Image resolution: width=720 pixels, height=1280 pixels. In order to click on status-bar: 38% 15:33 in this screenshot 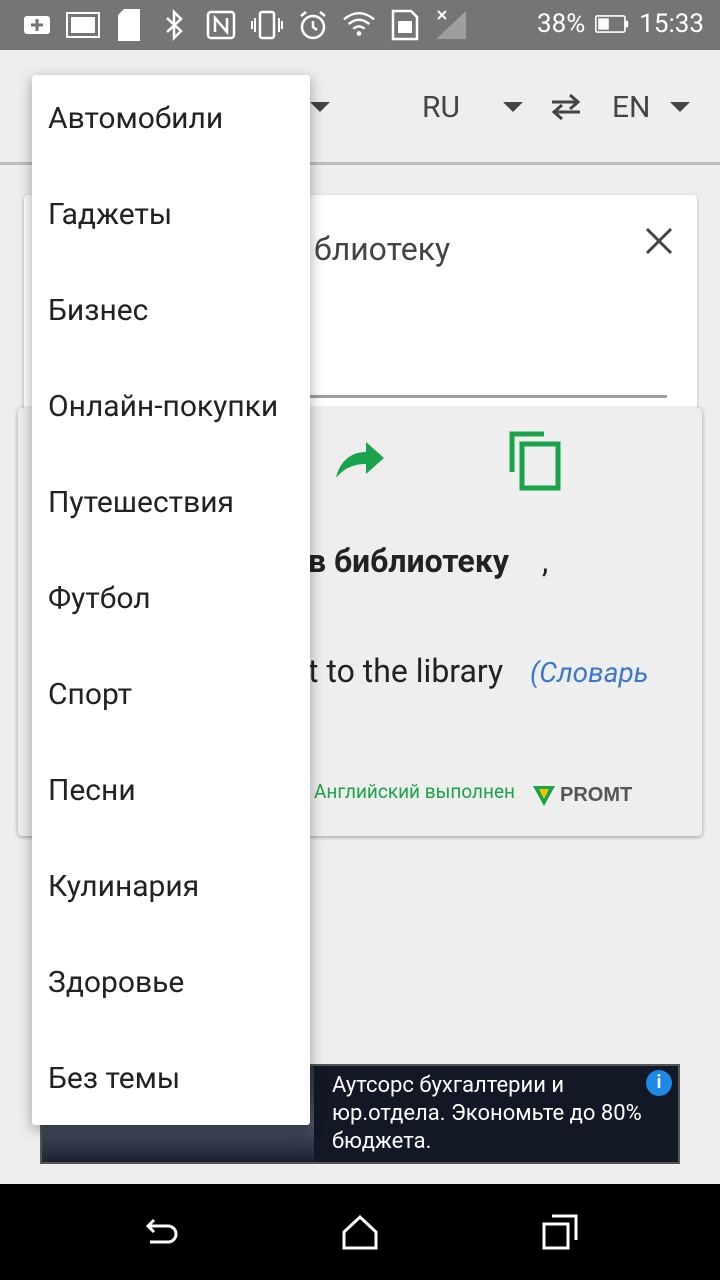, I will do `click(360, 25)`.